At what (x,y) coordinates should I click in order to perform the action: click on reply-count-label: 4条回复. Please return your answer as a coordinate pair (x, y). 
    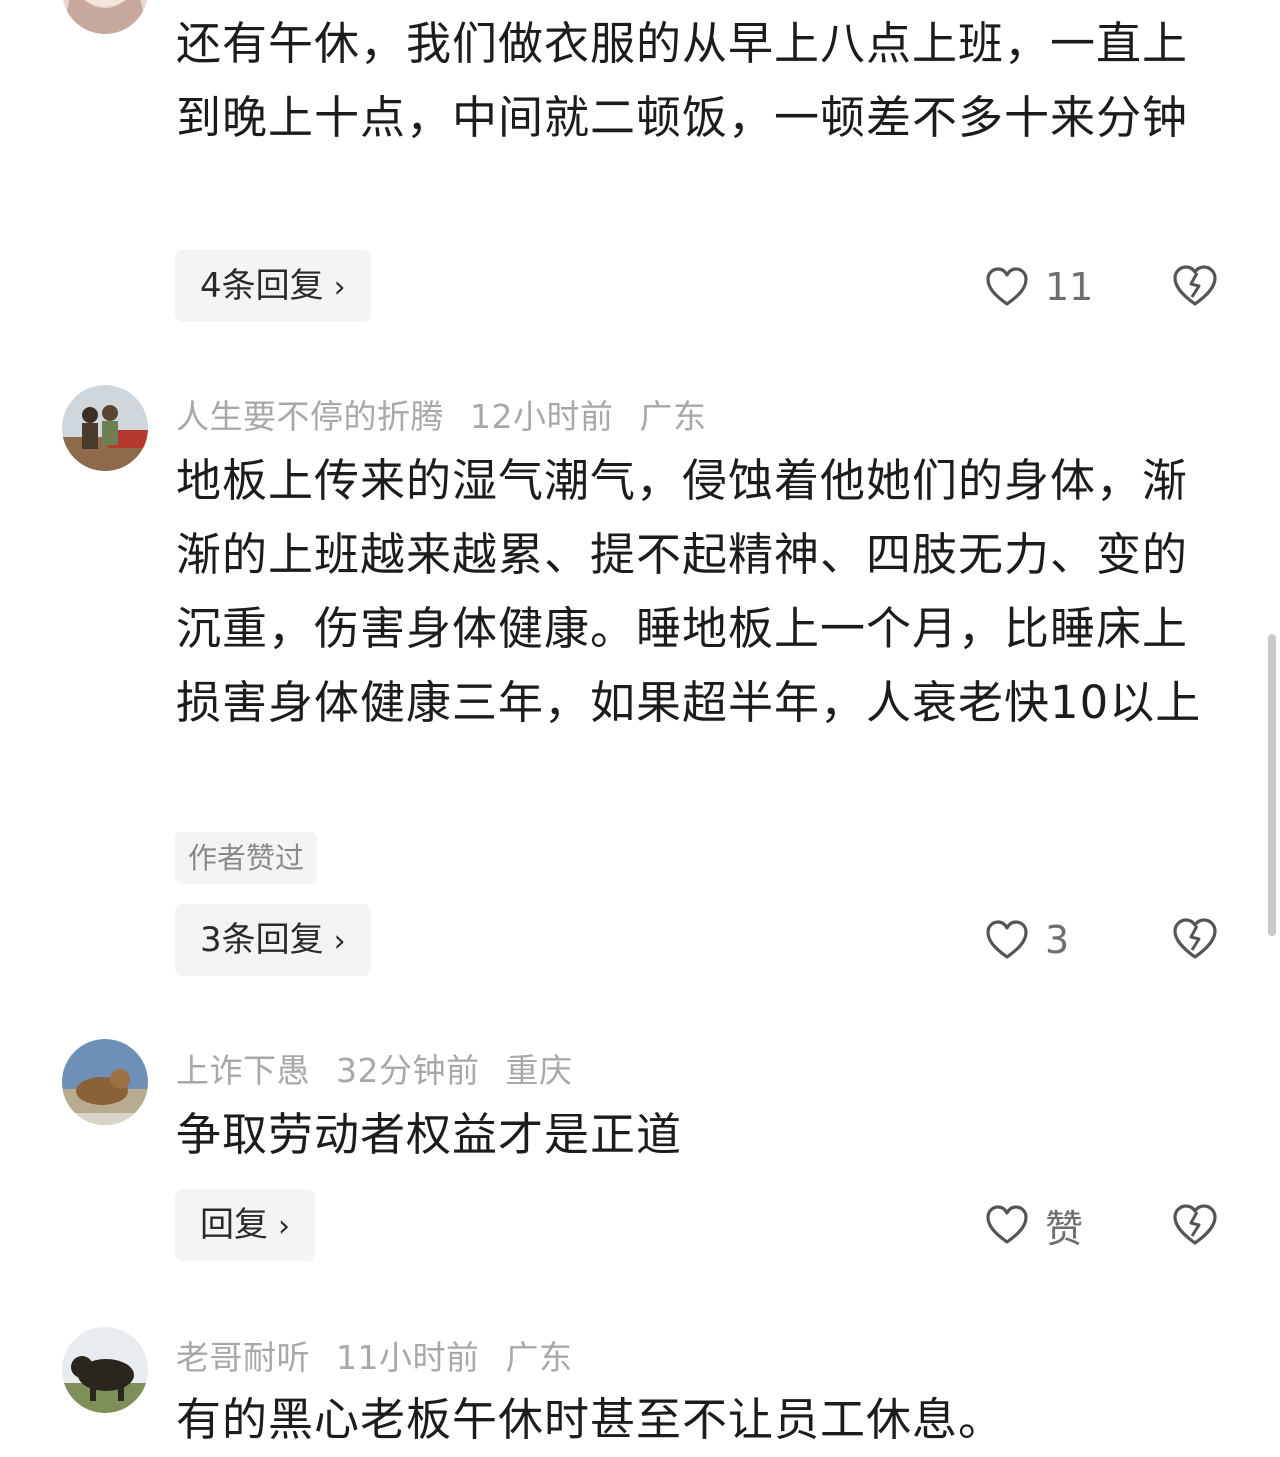
    Looking at the image, I should click on (262, 286).